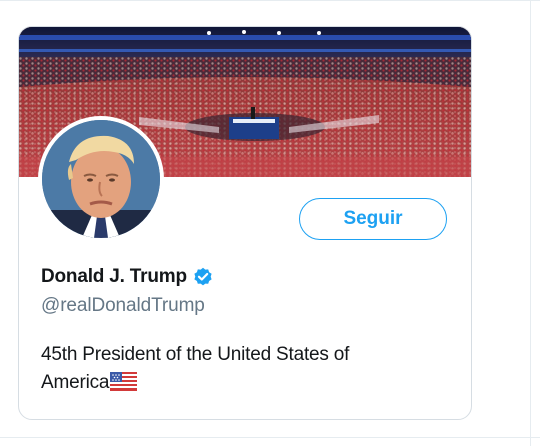 This screenshot has height=446, width=540. I want to click on bottom-divider, so click(270, 437).